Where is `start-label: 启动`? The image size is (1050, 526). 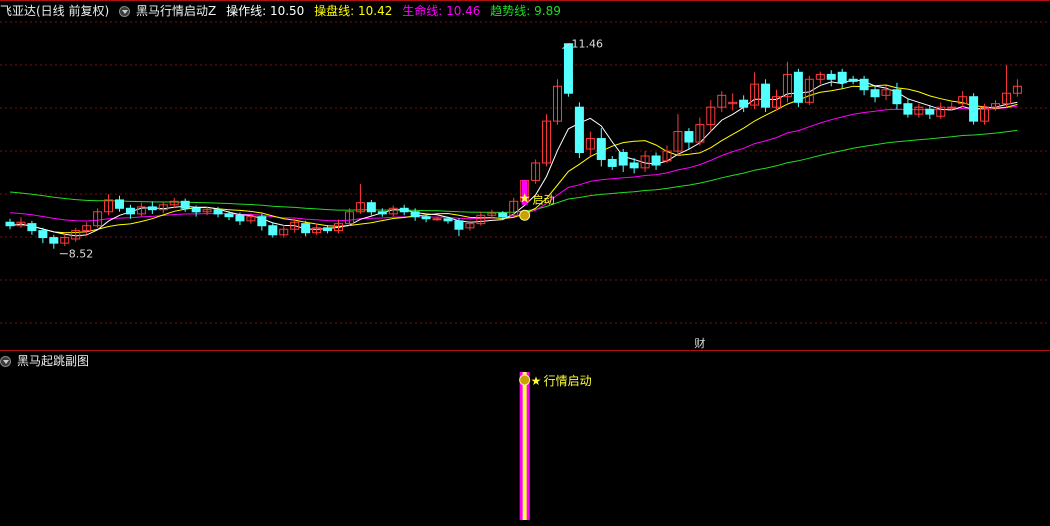
start-label: 启动 is located at coordinates (544, 200).